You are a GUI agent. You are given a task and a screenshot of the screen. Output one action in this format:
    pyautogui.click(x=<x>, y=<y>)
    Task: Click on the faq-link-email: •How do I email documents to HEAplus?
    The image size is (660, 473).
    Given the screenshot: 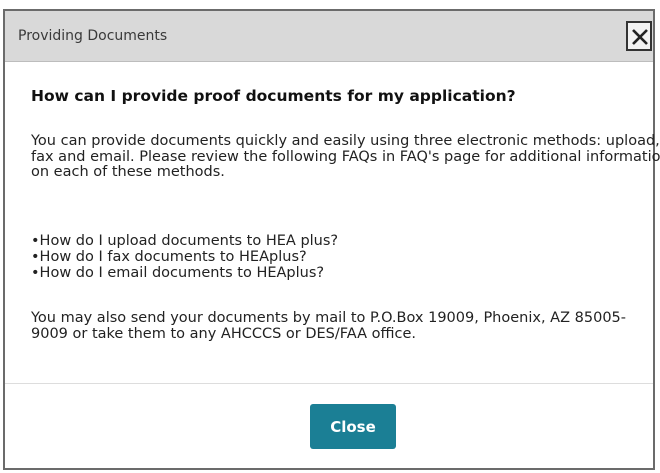 What is the action you would take?
    pyautogui.click(x=177, y=273)
    